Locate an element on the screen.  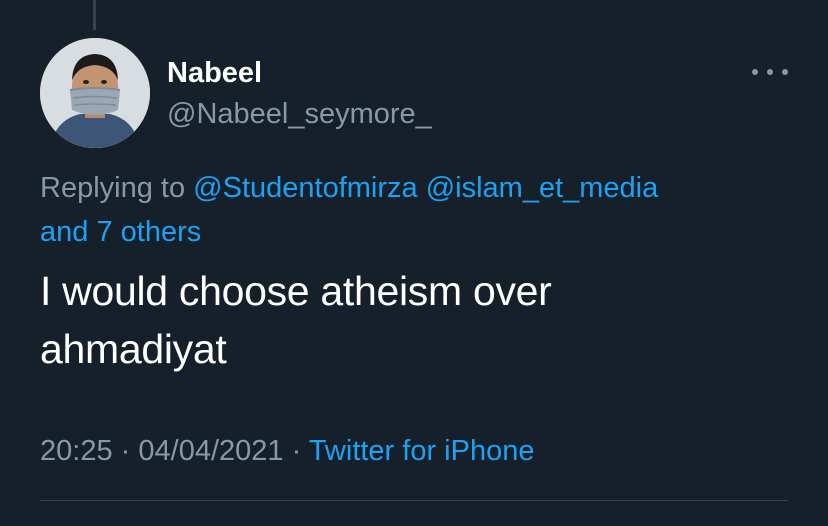
mention-islam-et-media: @islam_et_media is located at coordinates (542, 188).